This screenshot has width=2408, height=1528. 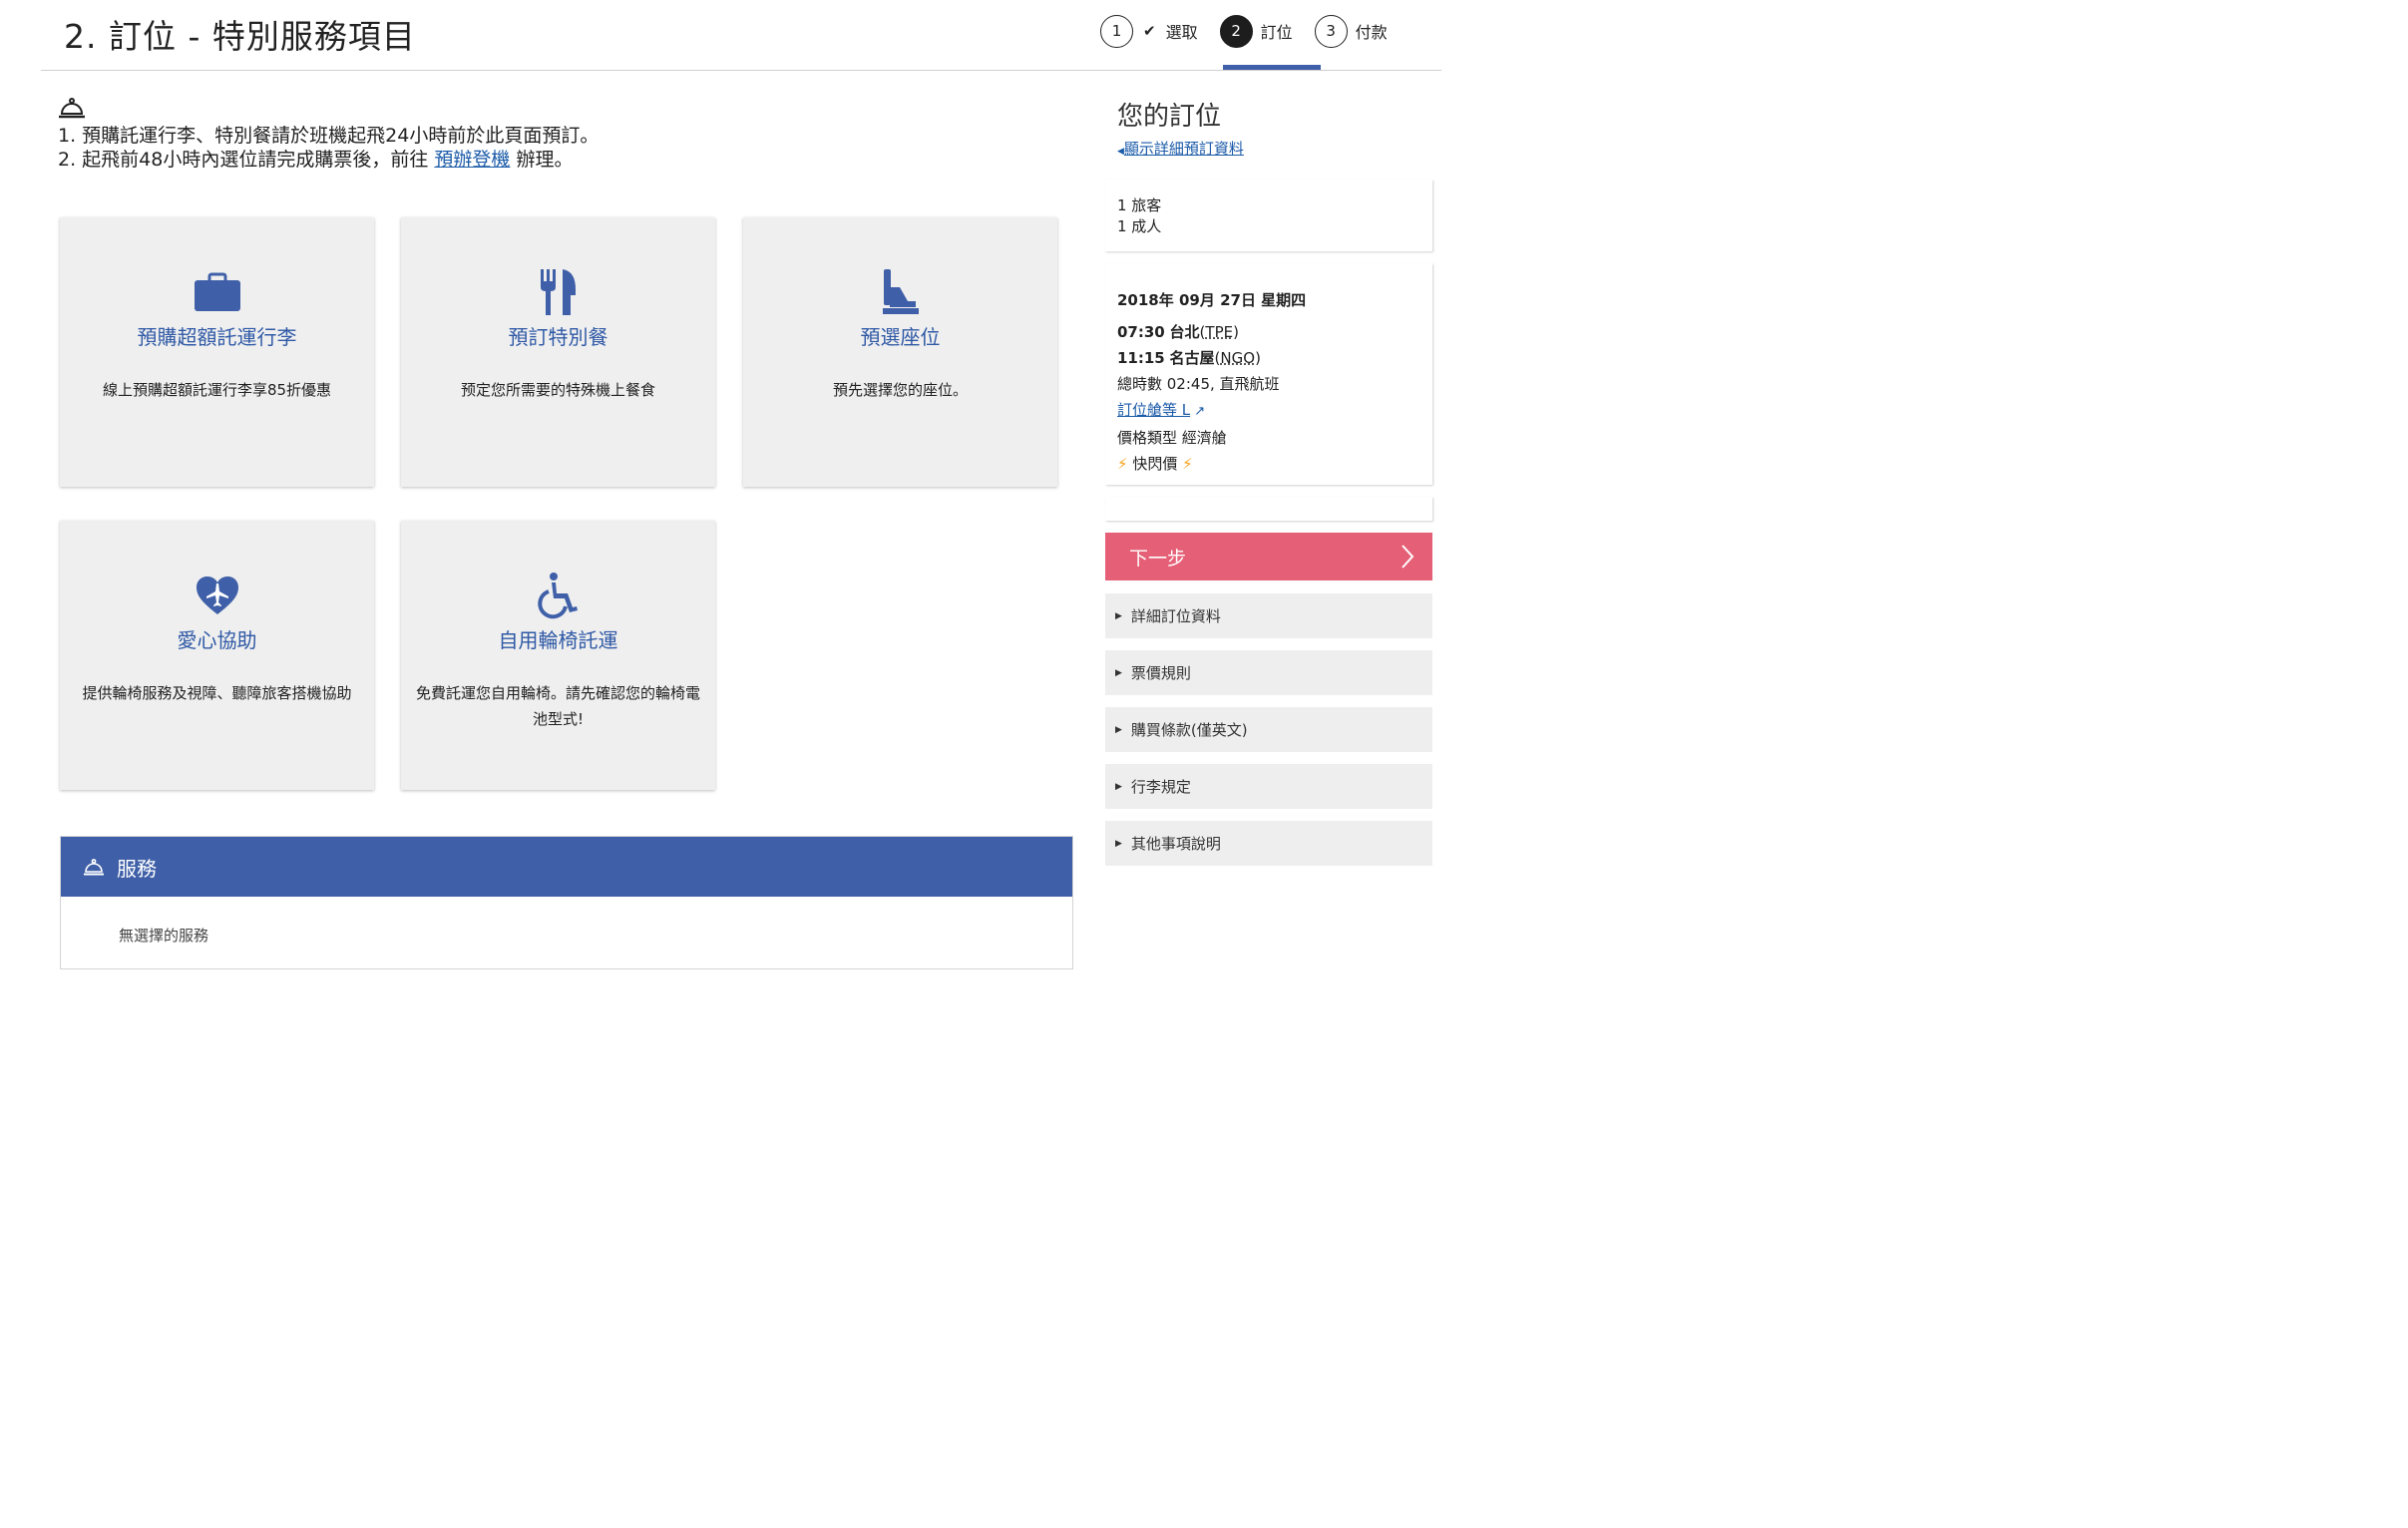 What do you see at coordinates (1269, 216) in the screenshot?
I see `passenger-summary: 1 旅客 1 成人` at bounding box center [1269, 216].